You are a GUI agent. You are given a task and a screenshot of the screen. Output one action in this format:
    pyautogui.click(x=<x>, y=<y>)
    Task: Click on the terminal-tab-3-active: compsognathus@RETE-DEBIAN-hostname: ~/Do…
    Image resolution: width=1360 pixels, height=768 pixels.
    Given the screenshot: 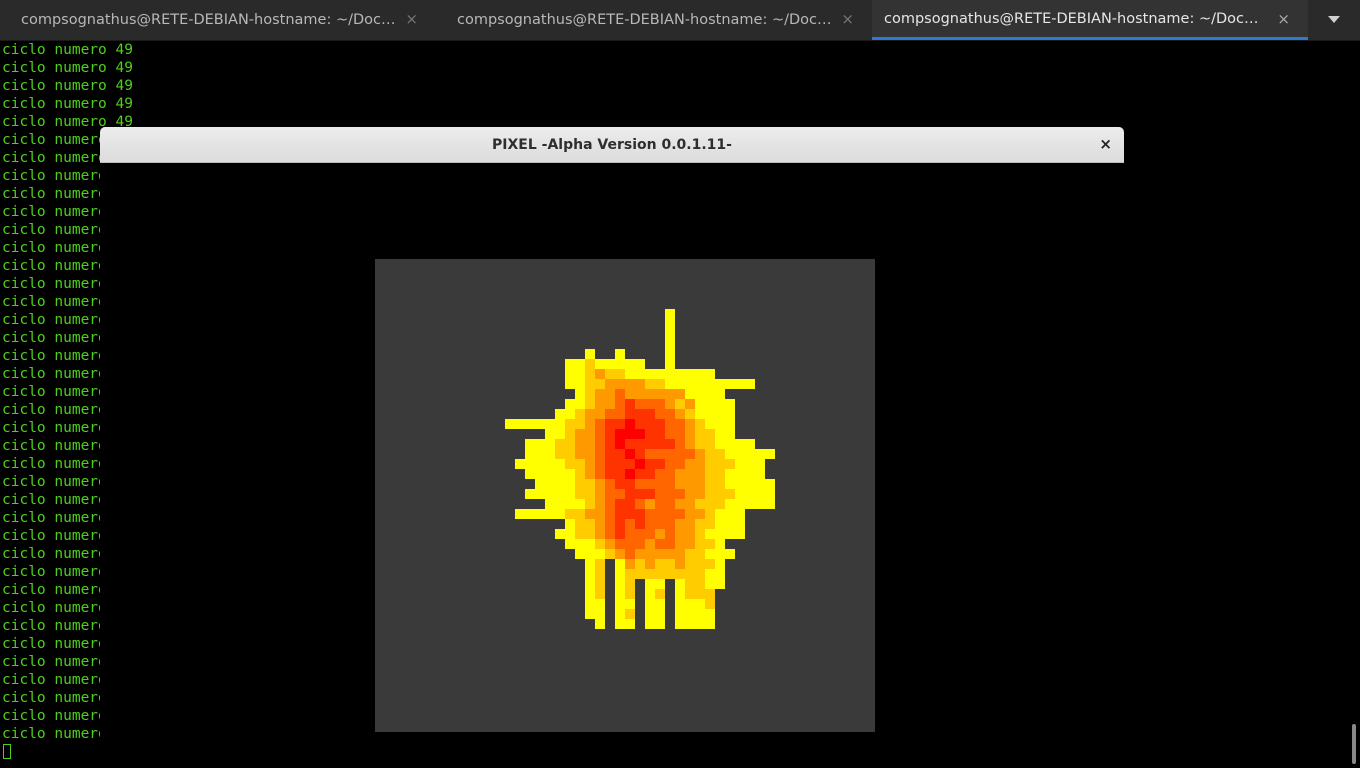 What is the action you would take?
    pyautogui.click(x=1090, y=20)
    